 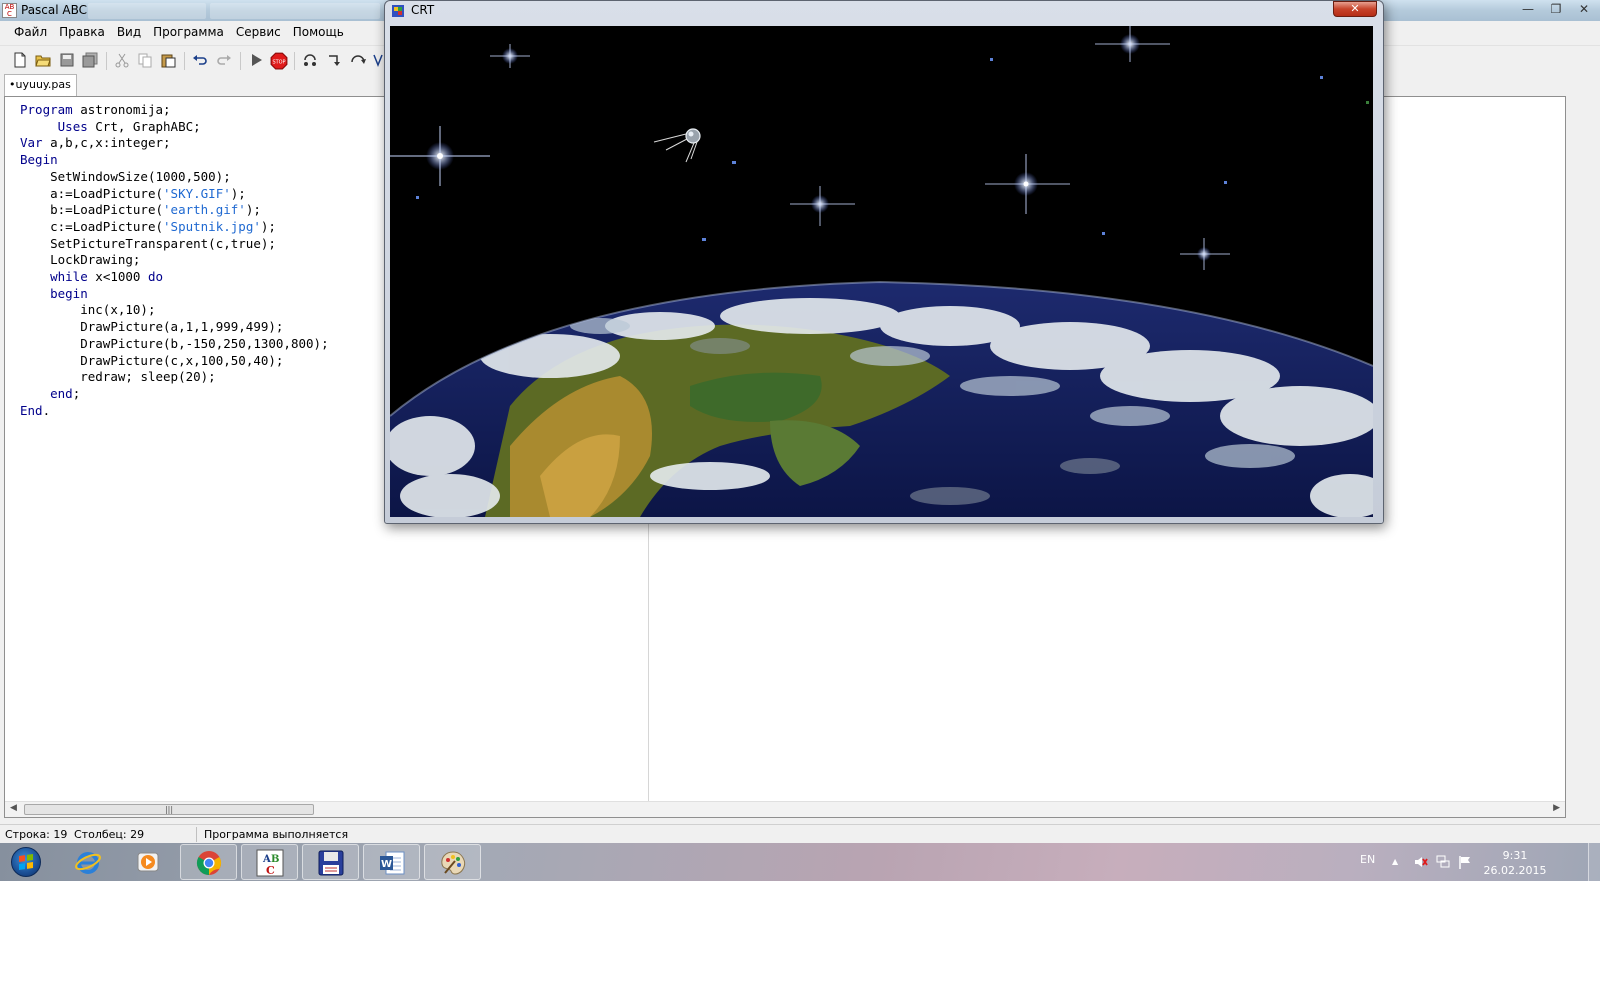 I want to click on pascal-abc-icon: A B C, so click(x=270, y=863).